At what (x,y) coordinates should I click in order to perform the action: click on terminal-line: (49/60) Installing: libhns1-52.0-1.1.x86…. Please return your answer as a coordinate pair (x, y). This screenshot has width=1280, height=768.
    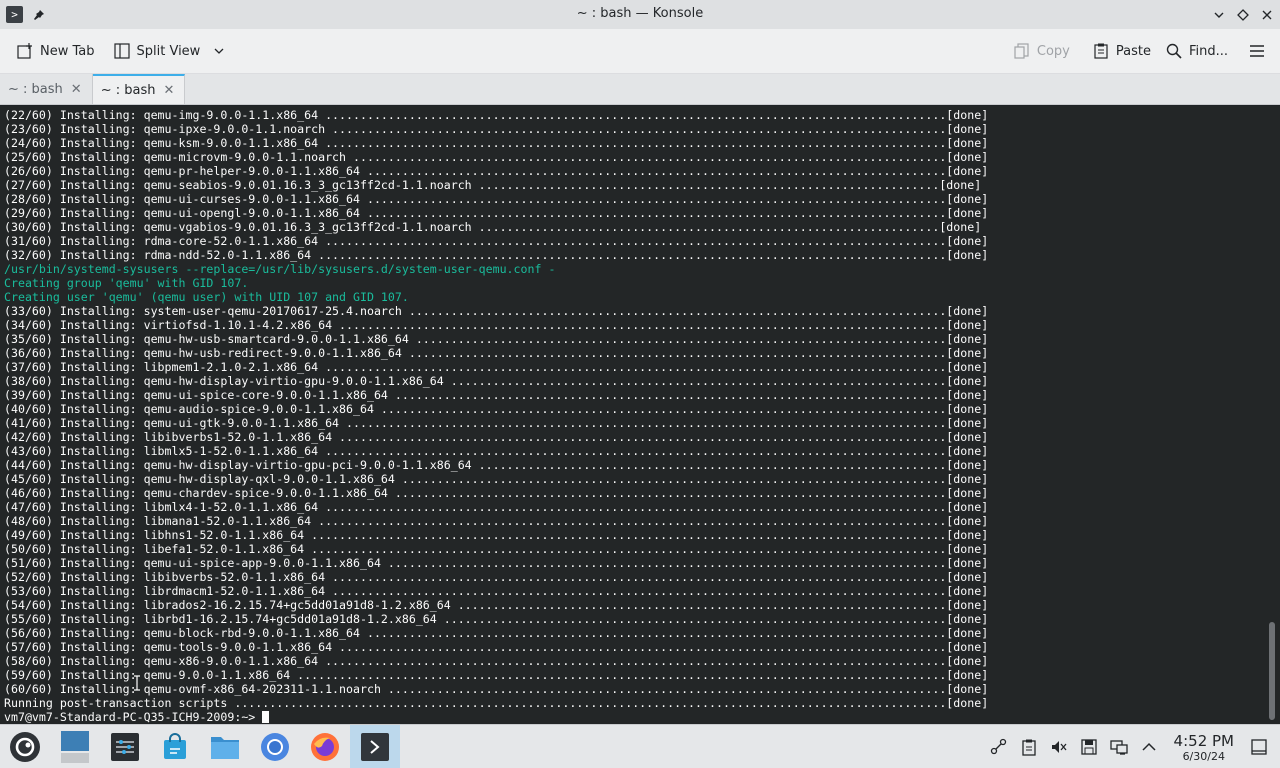
    Looking at the image, I should click on (496, 535).